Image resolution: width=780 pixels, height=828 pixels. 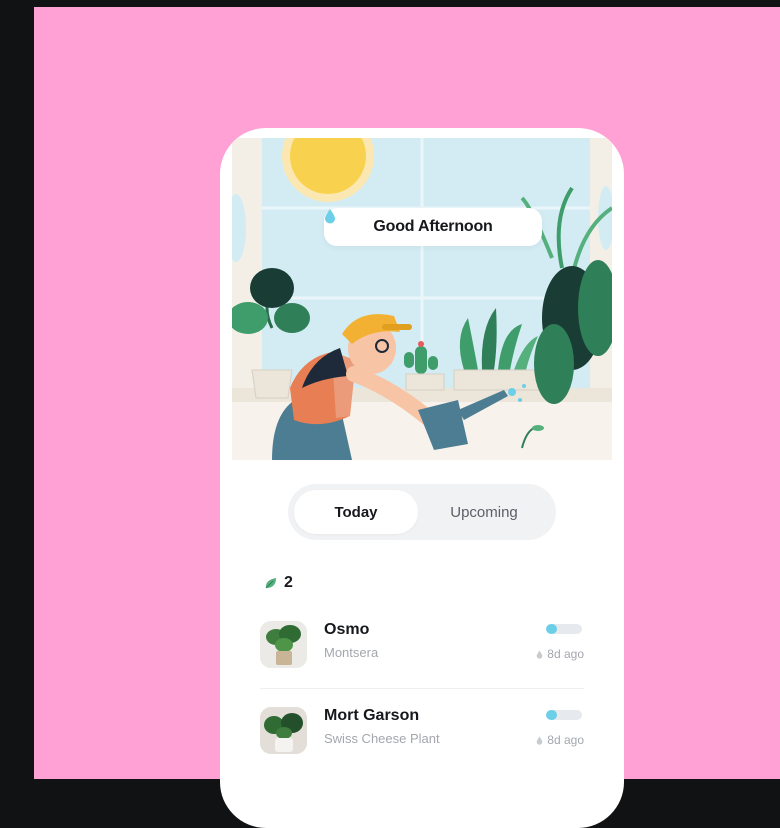 I want to click on greeting-text: Good Afternoon, so click(x=433, y=226).